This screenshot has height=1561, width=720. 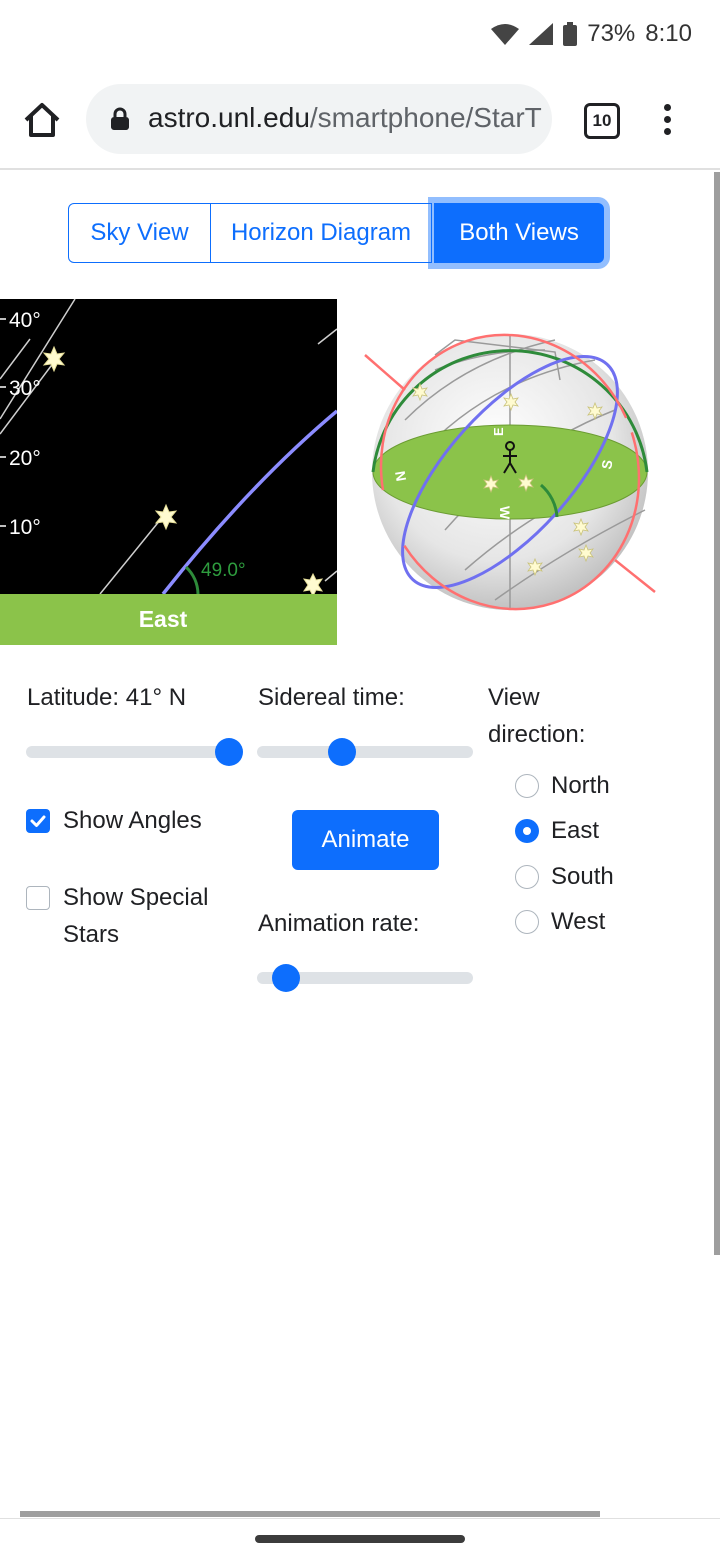 What do you see at coordinates (527, 877) in the screenshot?
I see `direction-radio-south` at bounding box center [527, 877].